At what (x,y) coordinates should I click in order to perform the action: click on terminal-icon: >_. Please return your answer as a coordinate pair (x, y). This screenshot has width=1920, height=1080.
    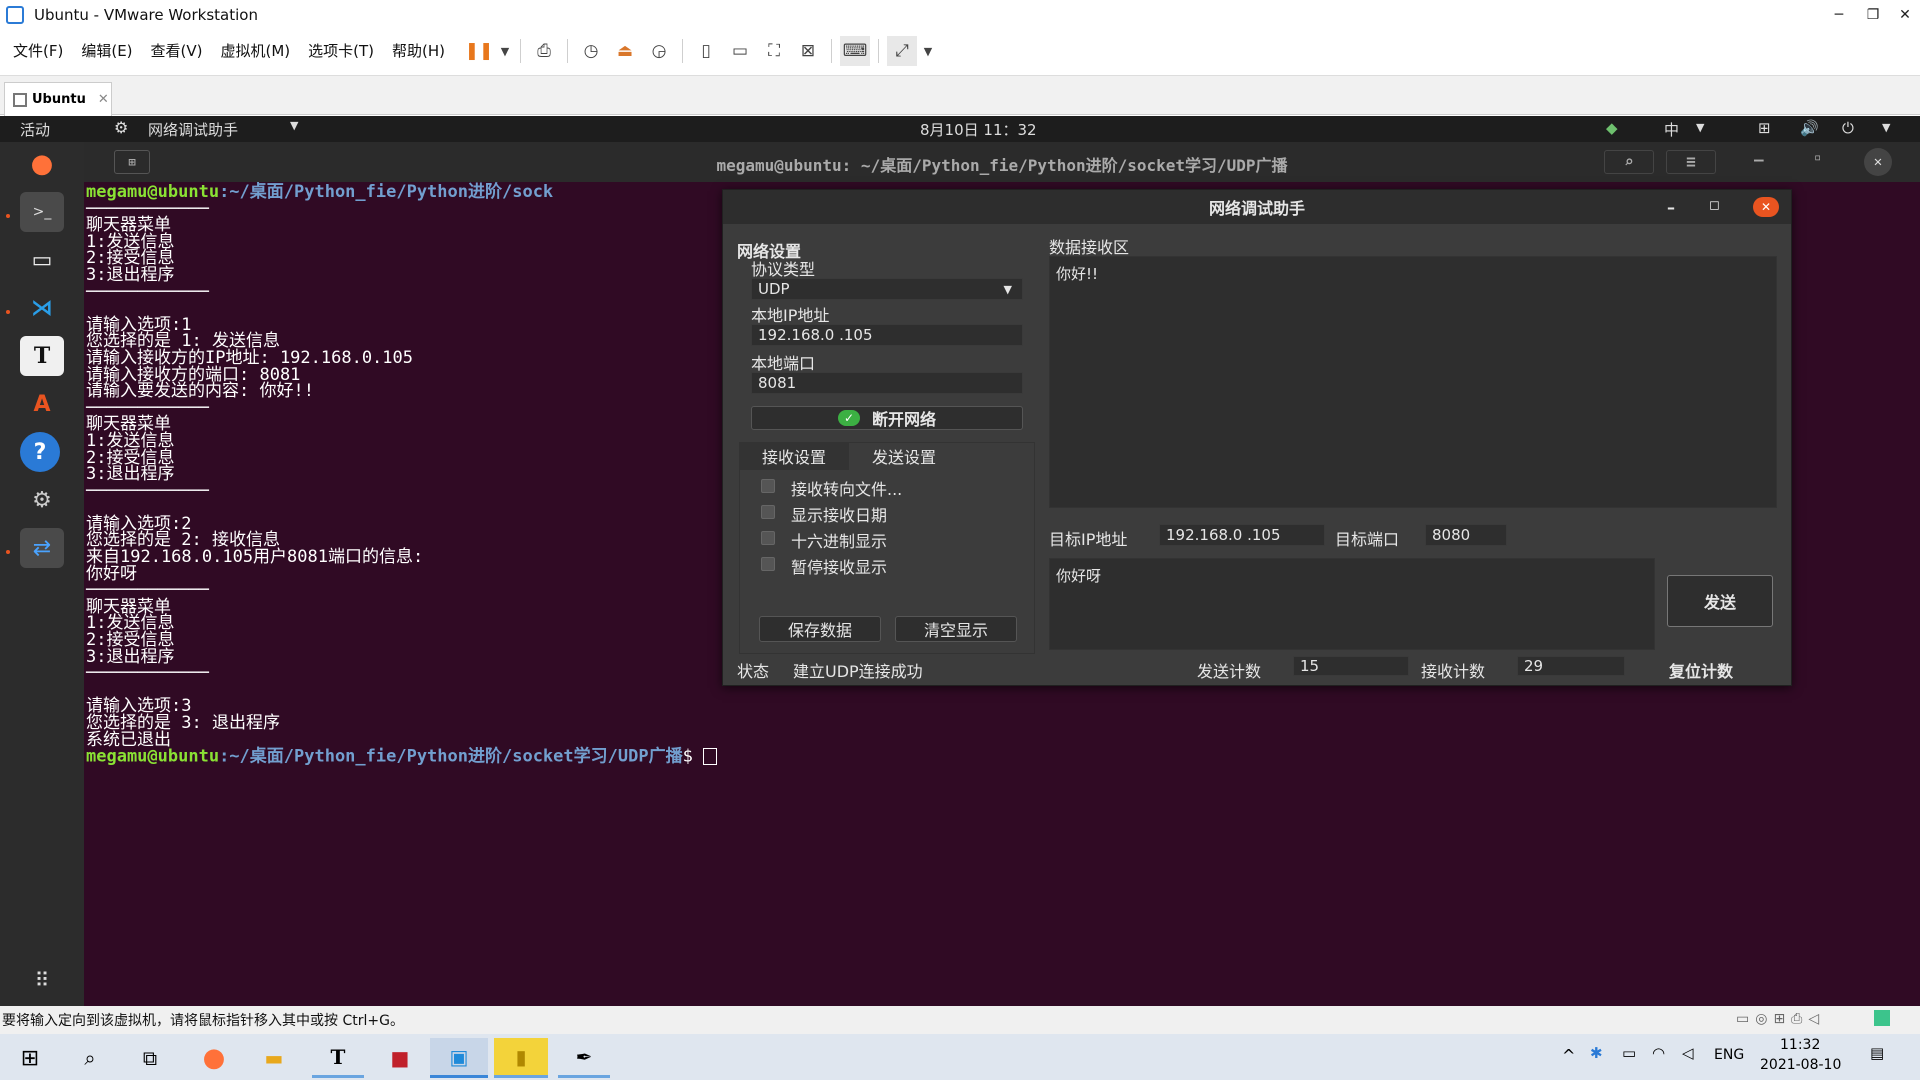
    Looking at the image, I should click on (42, 212).